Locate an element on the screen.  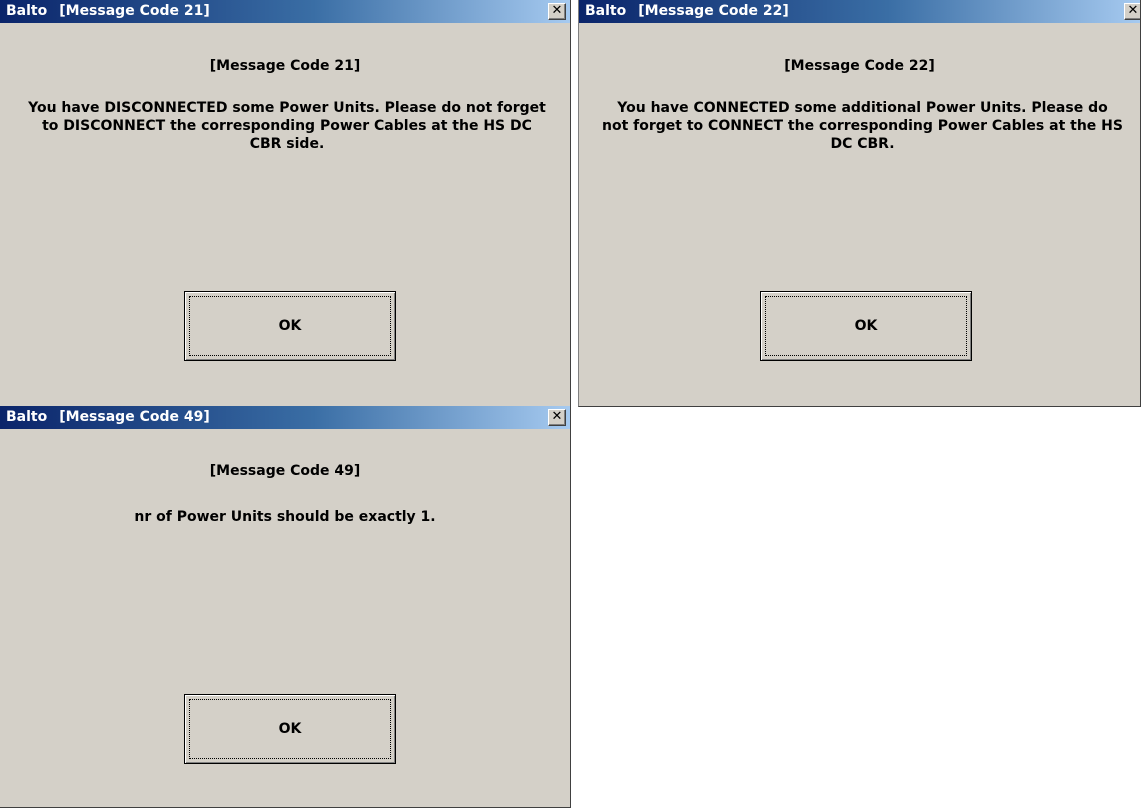
message-text: nr of Power Units should be exactly 1. is located at coordinates (285, 517).